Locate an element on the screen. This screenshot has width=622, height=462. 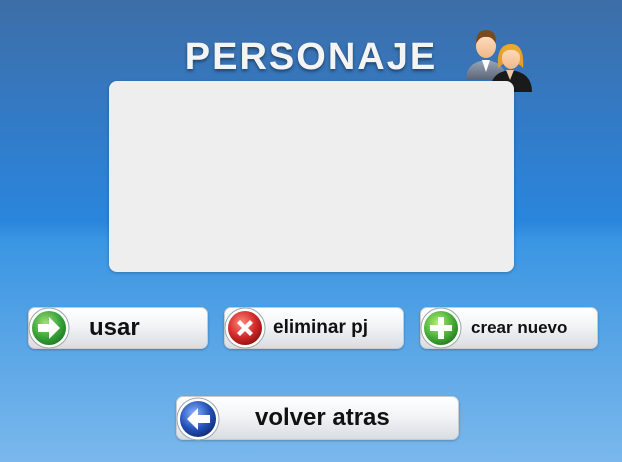
usar-label: usar is located at coordinates (114, 327).